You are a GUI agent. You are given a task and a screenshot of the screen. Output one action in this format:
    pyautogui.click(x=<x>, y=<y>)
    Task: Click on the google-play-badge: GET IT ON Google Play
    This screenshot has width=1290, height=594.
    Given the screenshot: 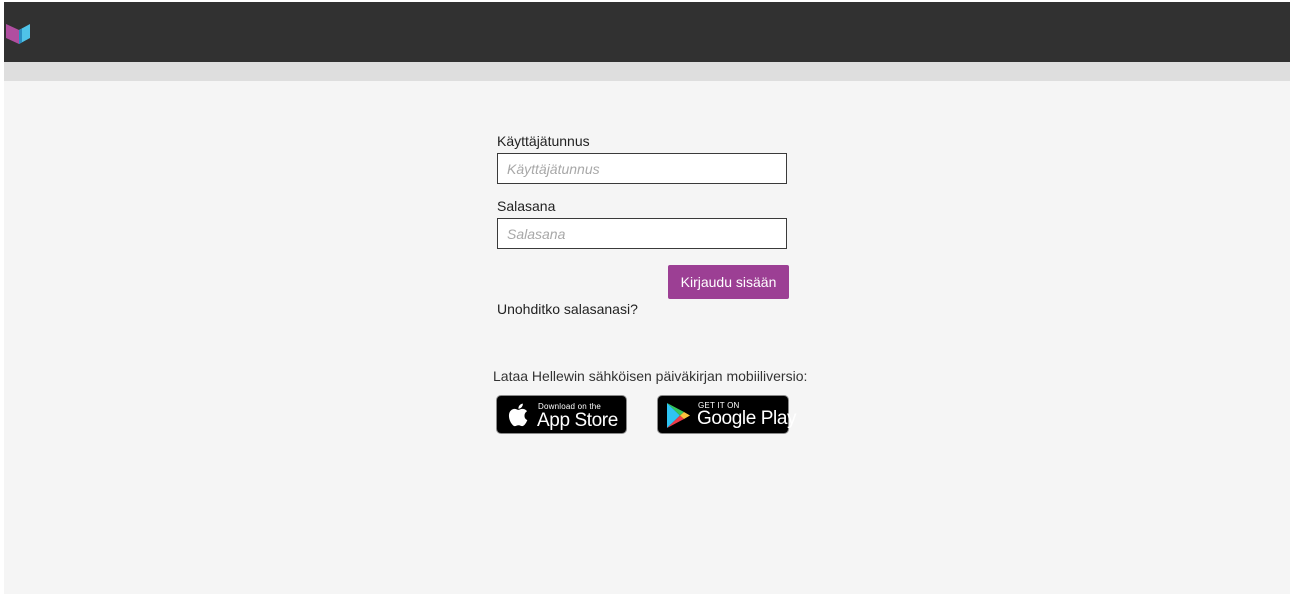 What is the action you would take?
    pyautogui.click(x=727, y=414)
    